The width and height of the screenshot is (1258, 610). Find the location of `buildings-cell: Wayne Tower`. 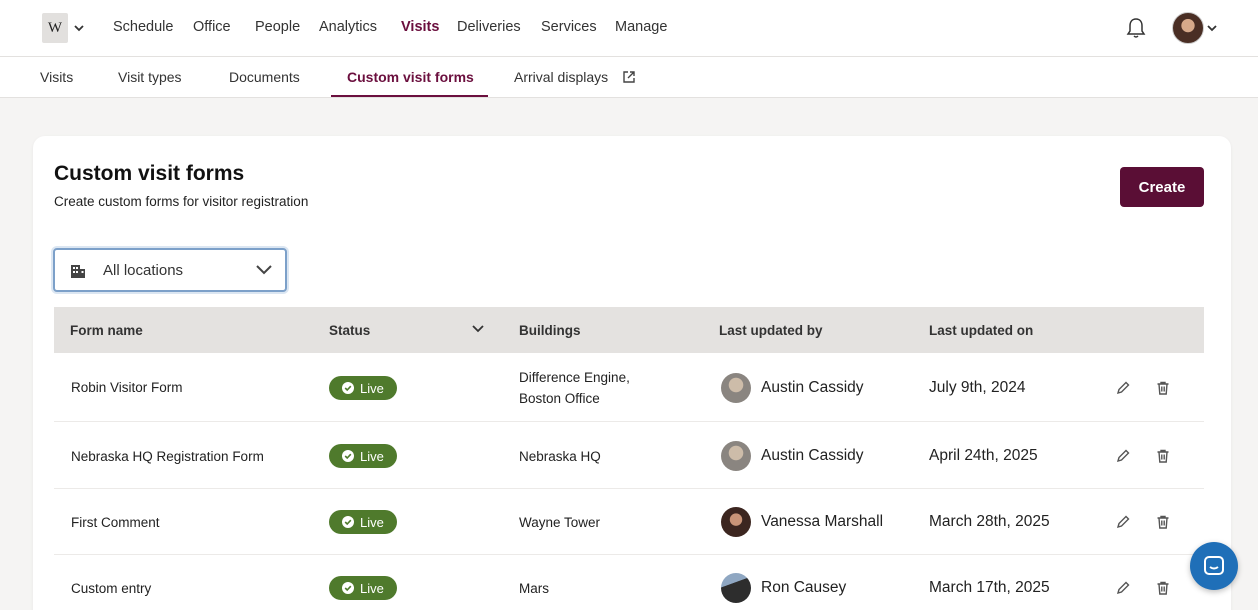

buildings-cell: Wayne Tower is located at coordinates (559, 522).